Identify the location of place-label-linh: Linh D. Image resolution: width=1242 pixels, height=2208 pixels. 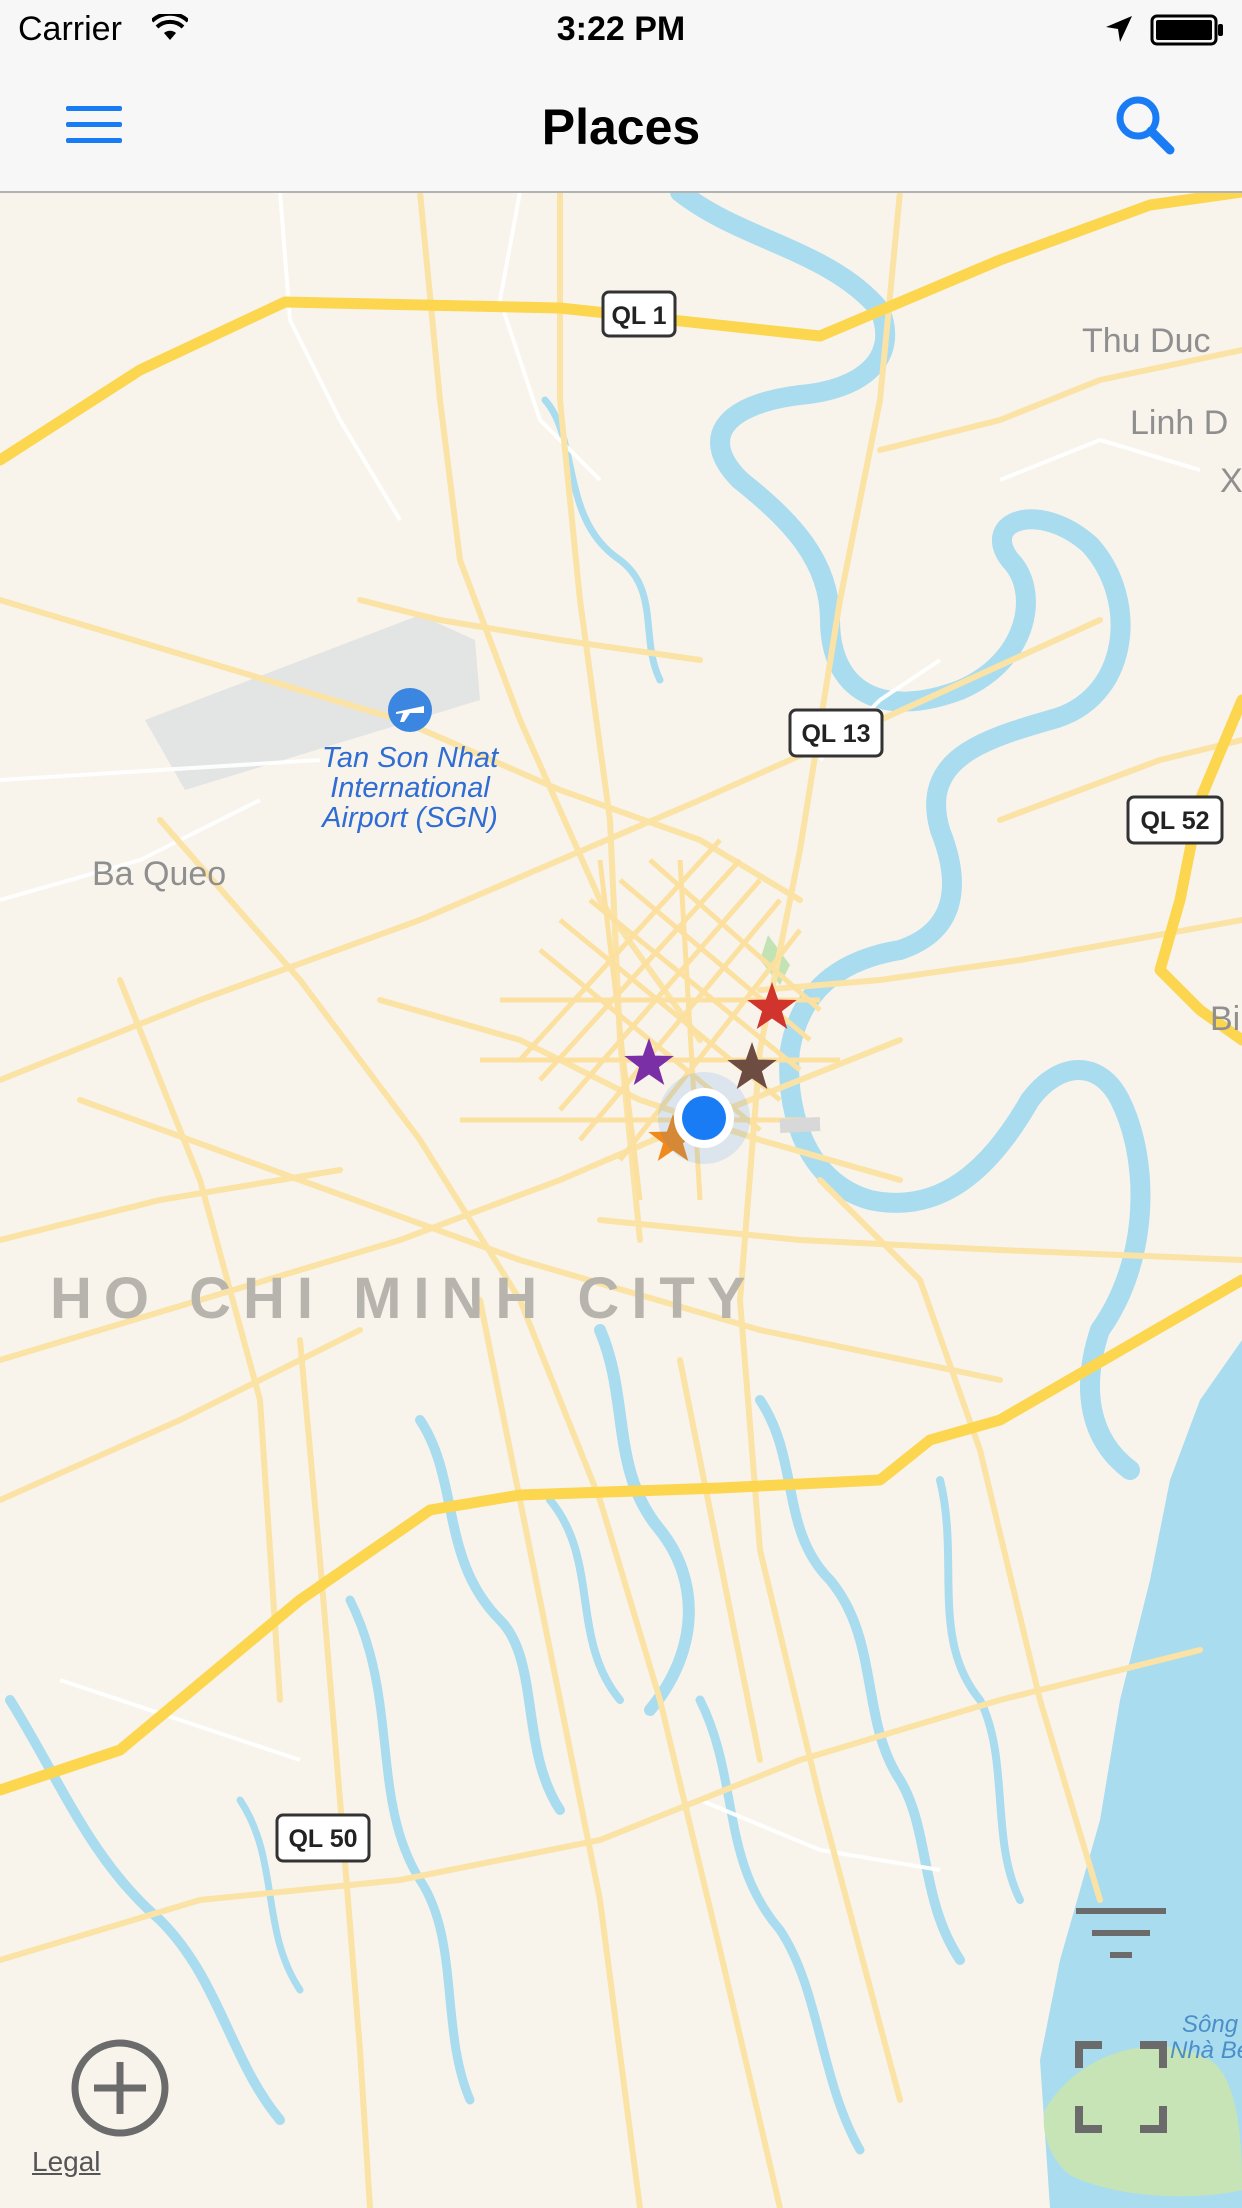
(1179, 423).